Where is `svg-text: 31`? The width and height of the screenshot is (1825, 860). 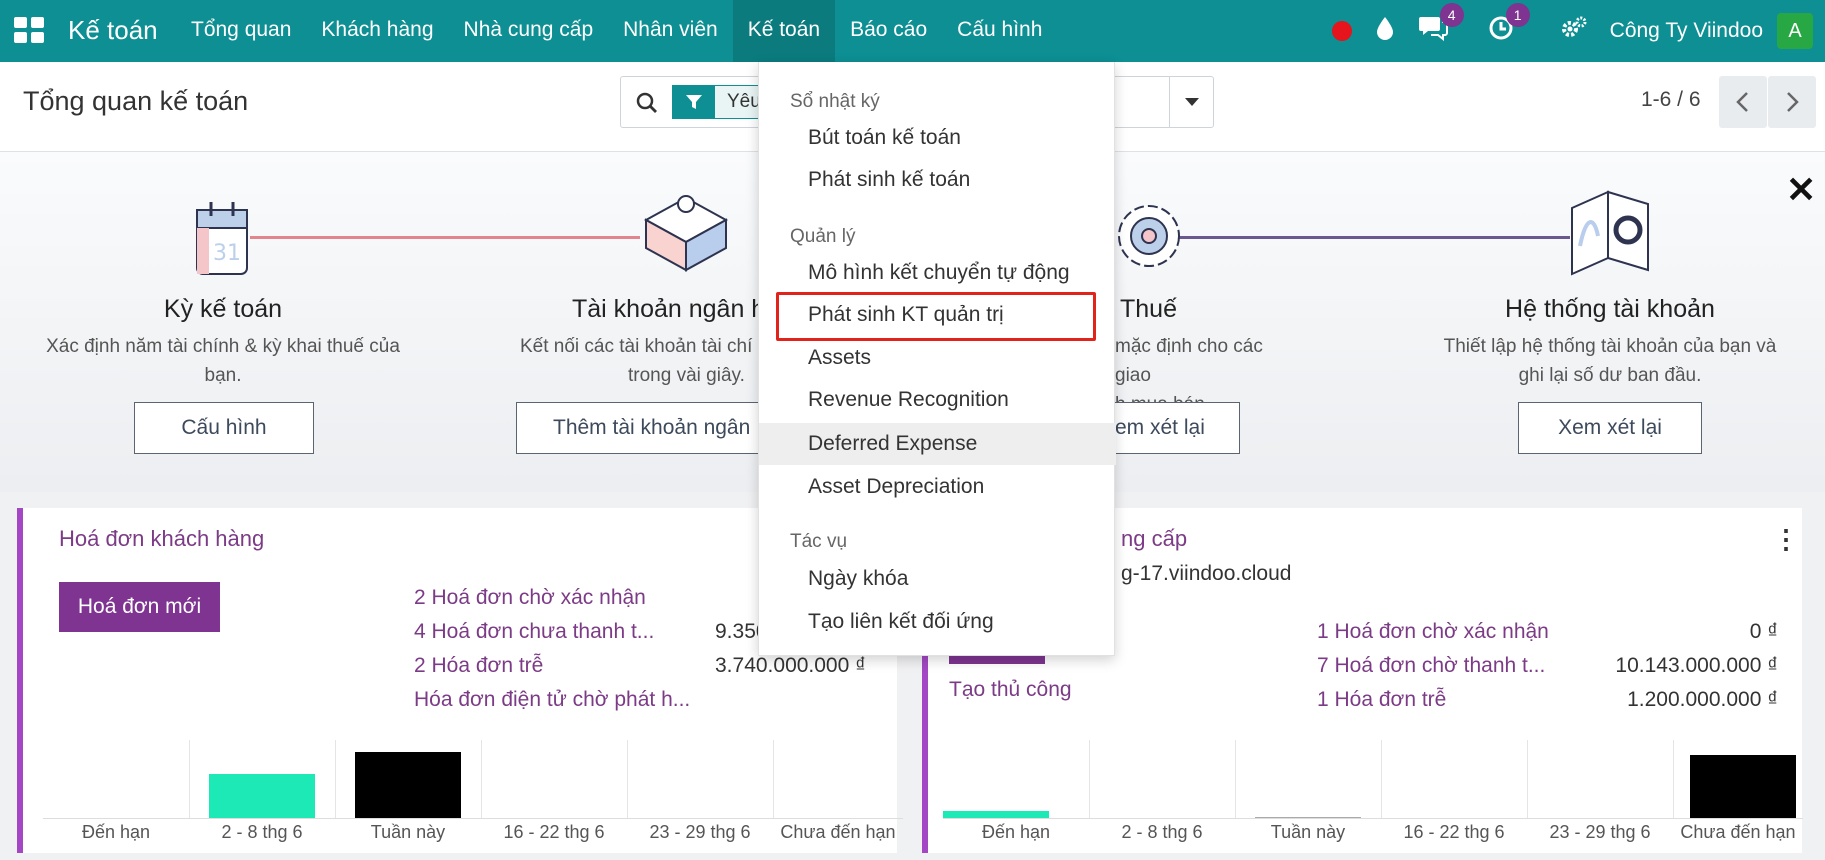 svg-text: 31 is located at coordinates (227, 253).